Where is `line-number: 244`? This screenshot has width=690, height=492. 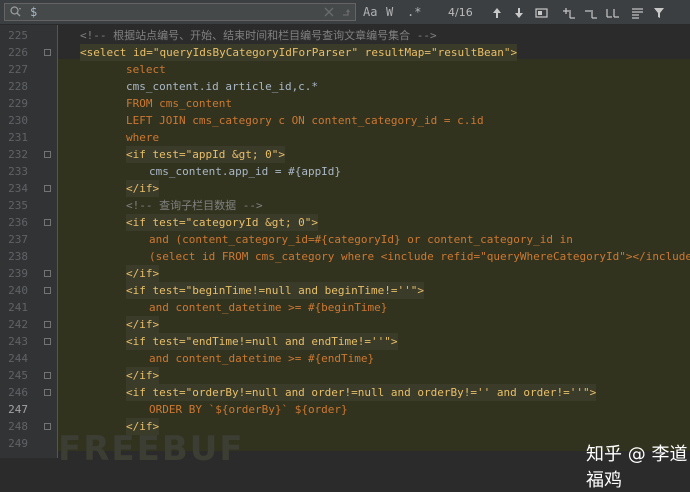
line-number: 244 is located at coordinates (18, 358).